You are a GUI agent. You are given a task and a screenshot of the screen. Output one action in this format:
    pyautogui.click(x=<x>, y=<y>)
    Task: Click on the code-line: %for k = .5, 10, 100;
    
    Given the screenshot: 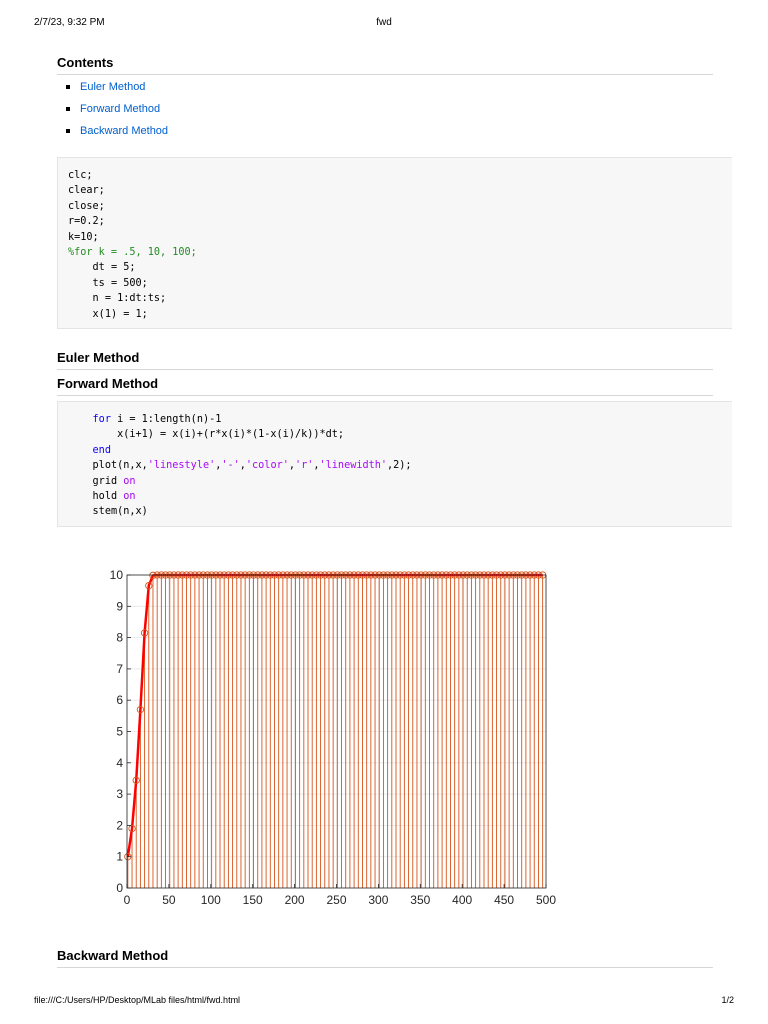 What is the action you would take?
    pyautogui.click(x=132, y=252)
    